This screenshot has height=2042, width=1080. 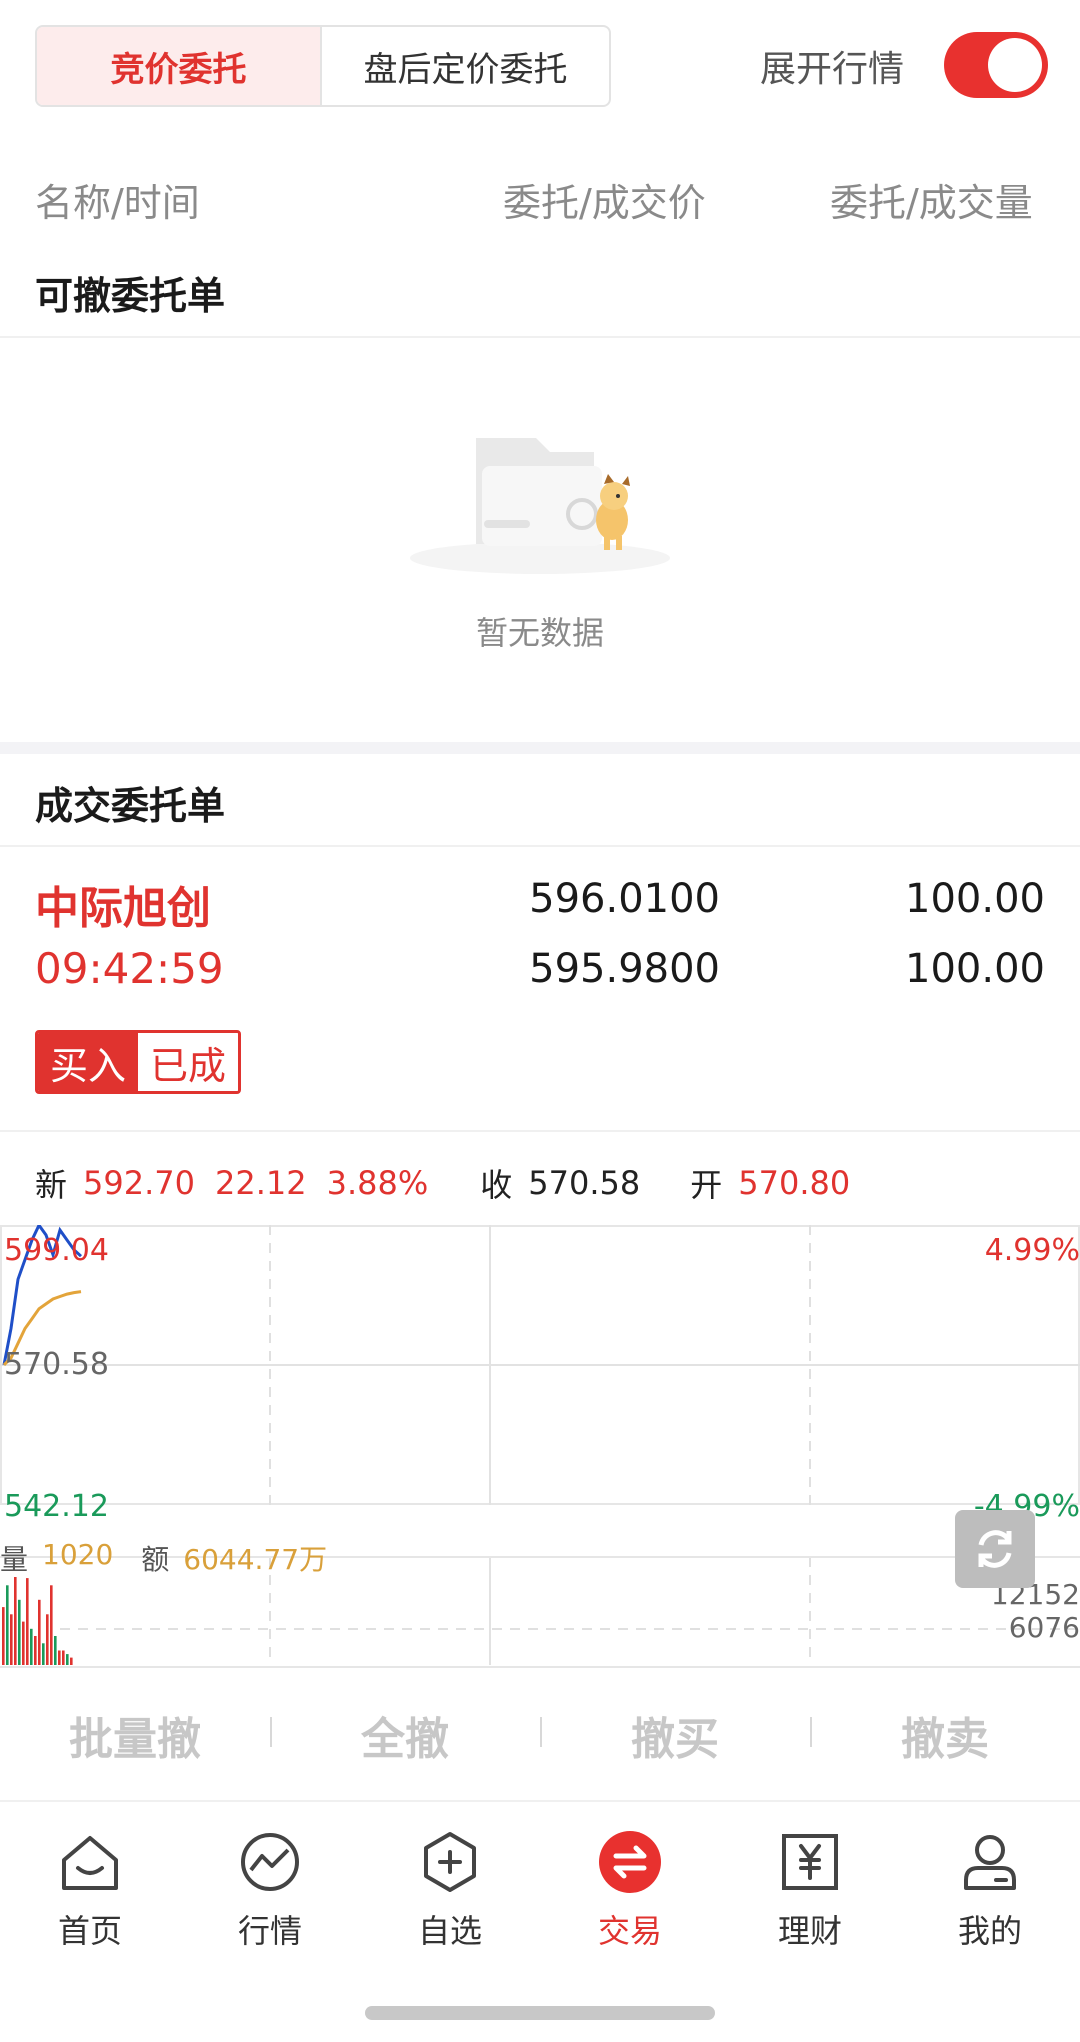 What do you see at coordinates (90, 1863) in the screenshot?
I see `home-icon` at bounding box center [90, 1863].